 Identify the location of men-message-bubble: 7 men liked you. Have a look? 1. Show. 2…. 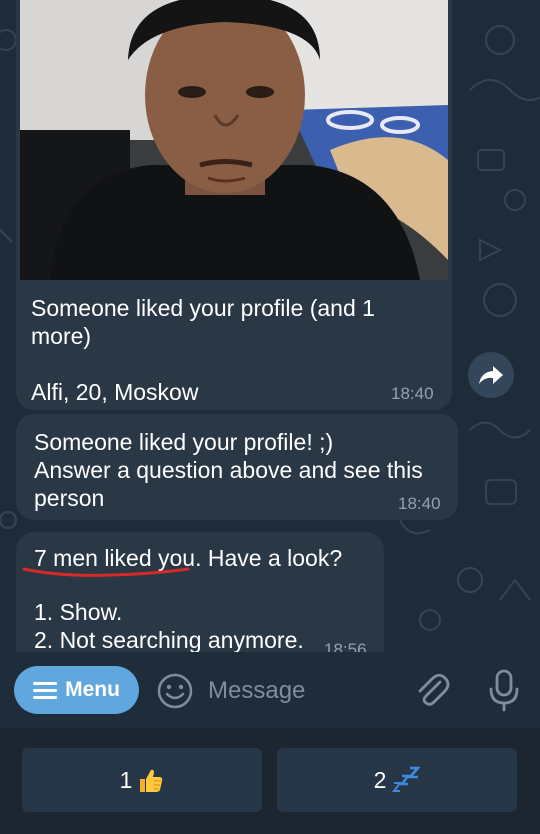
(200, 592).